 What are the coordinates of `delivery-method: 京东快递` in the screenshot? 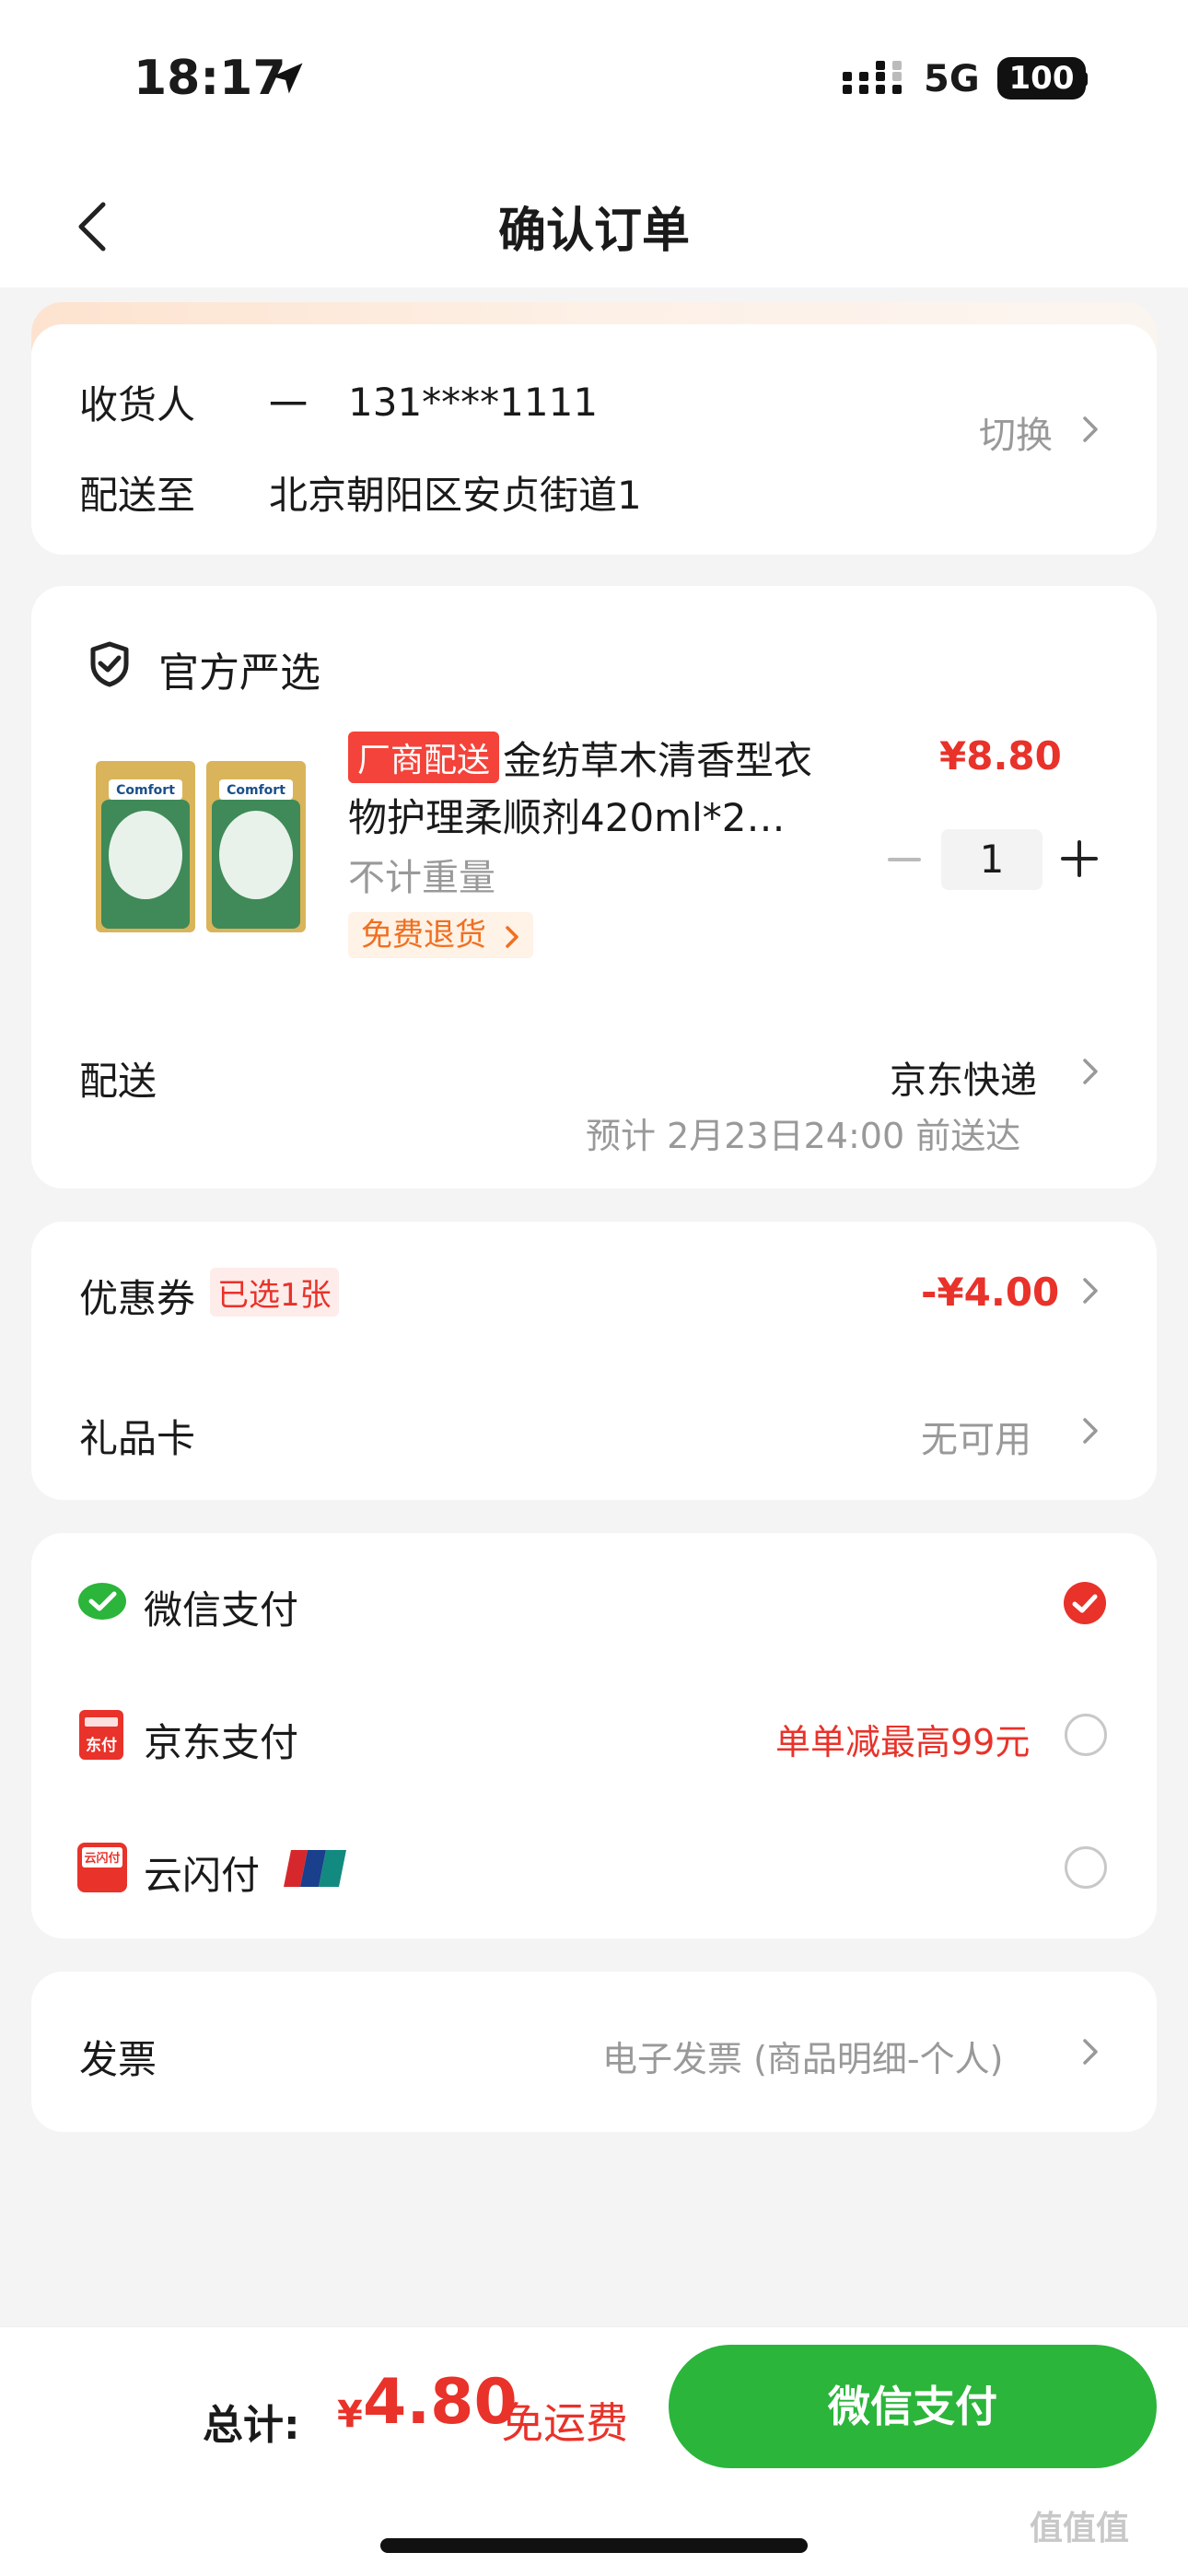 It's located at (964, 1077).